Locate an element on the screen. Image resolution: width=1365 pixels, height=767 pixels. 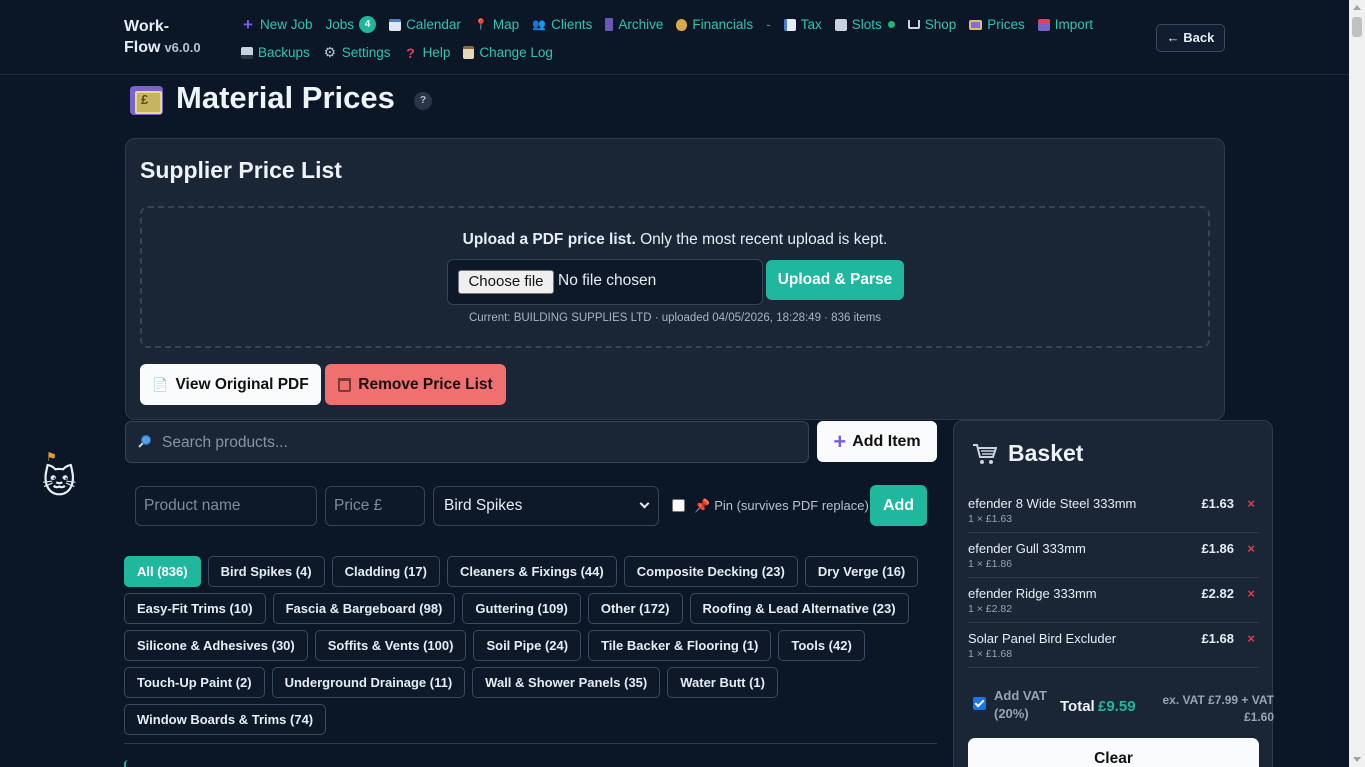
chip-dry-verge: Dry Verge (16) is located at coordinates (861, 571).